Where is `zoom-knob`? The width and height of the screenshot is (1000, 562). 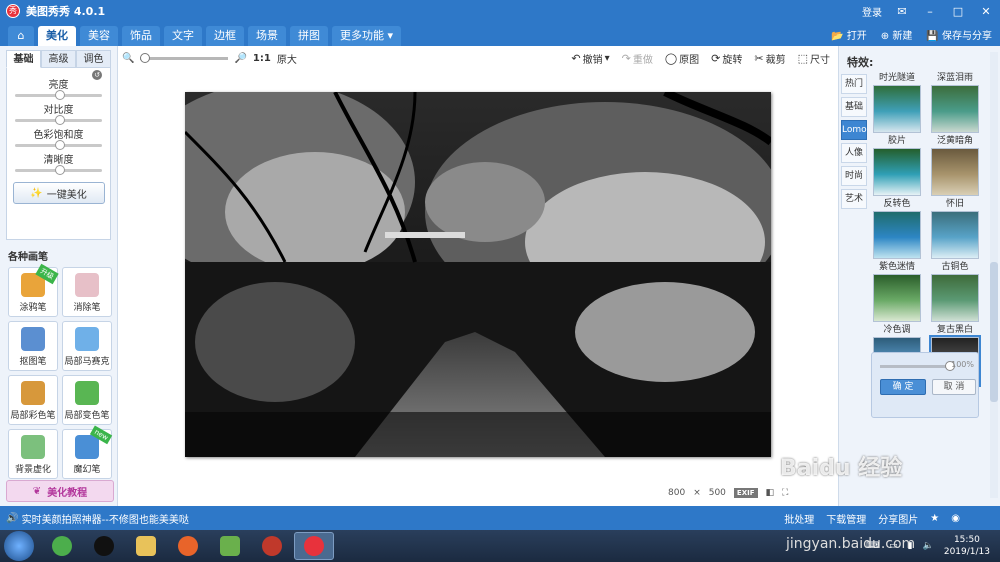
zoom-knob is located at coordinates (145, 57).